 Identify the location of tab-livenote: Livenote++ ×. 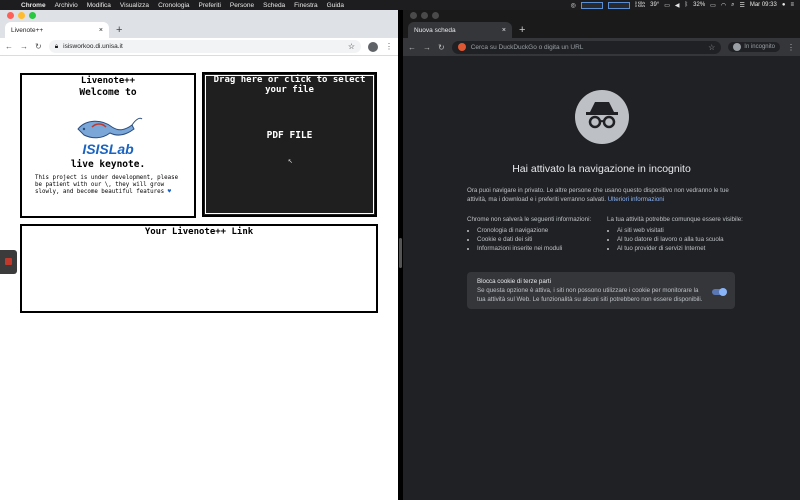
(57, 30).